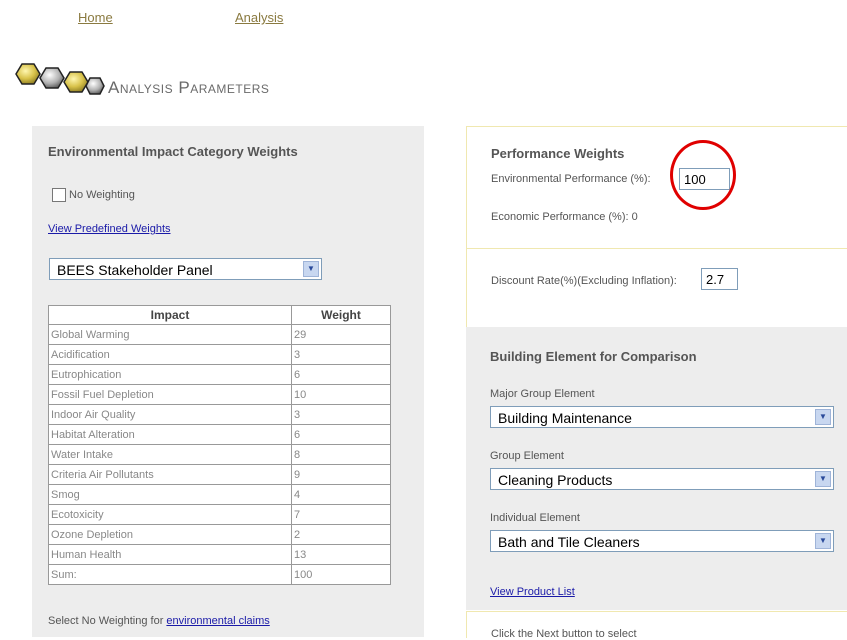 Image resolution: width=847 pixels, height=640 pixels. I want to click on weight-header: Weight, so click(341, 315).